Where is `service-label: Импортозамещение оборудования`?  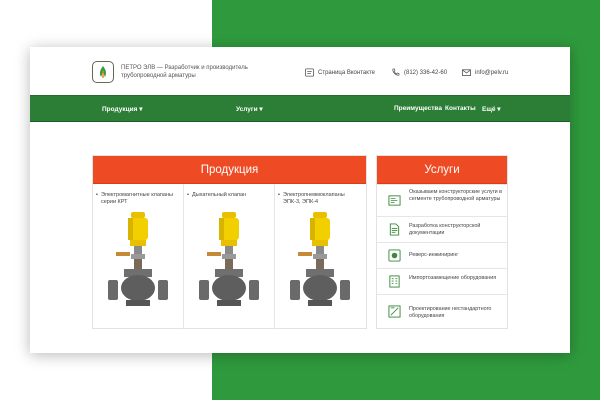 service-label: Импортозамещение оборудования is located at coordinates (453, 278).